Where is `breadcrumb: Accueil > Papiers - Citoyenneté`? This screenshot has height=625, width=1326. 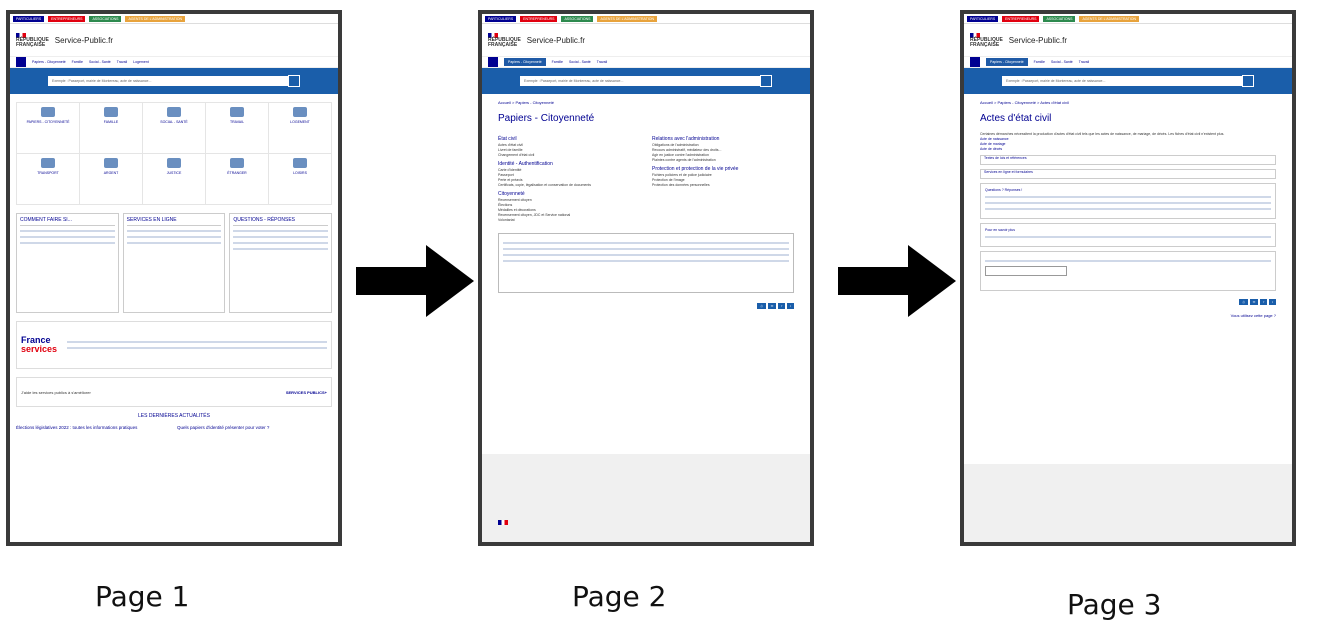
breadcrumb: Accueil > Papiers - Citoyenneté is located at coordinates (646, 102).